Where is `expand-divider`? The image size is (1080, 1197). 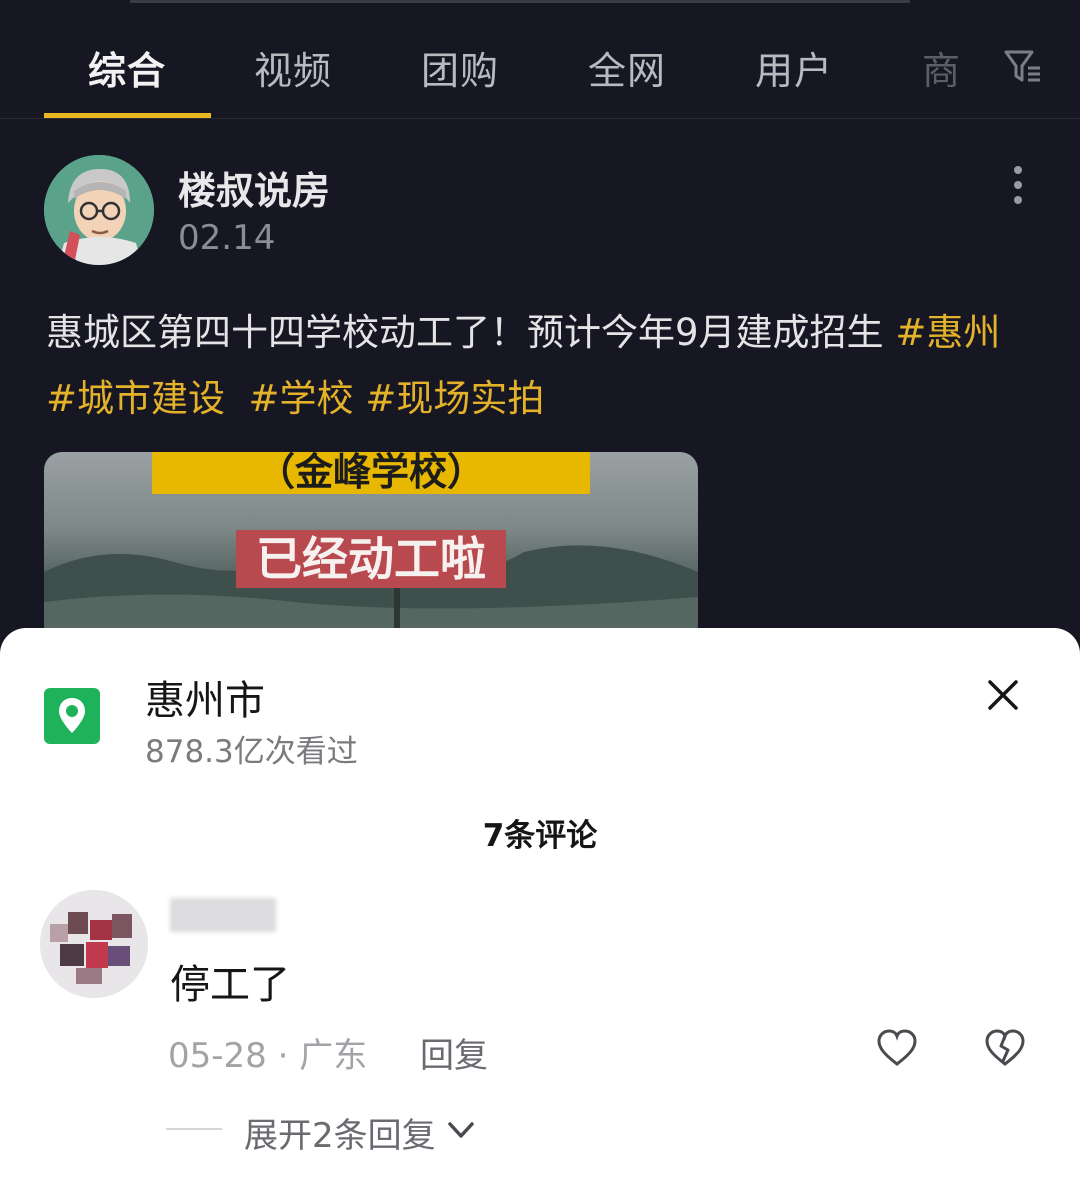 expand-divider is located at coordinates (194, 1129).